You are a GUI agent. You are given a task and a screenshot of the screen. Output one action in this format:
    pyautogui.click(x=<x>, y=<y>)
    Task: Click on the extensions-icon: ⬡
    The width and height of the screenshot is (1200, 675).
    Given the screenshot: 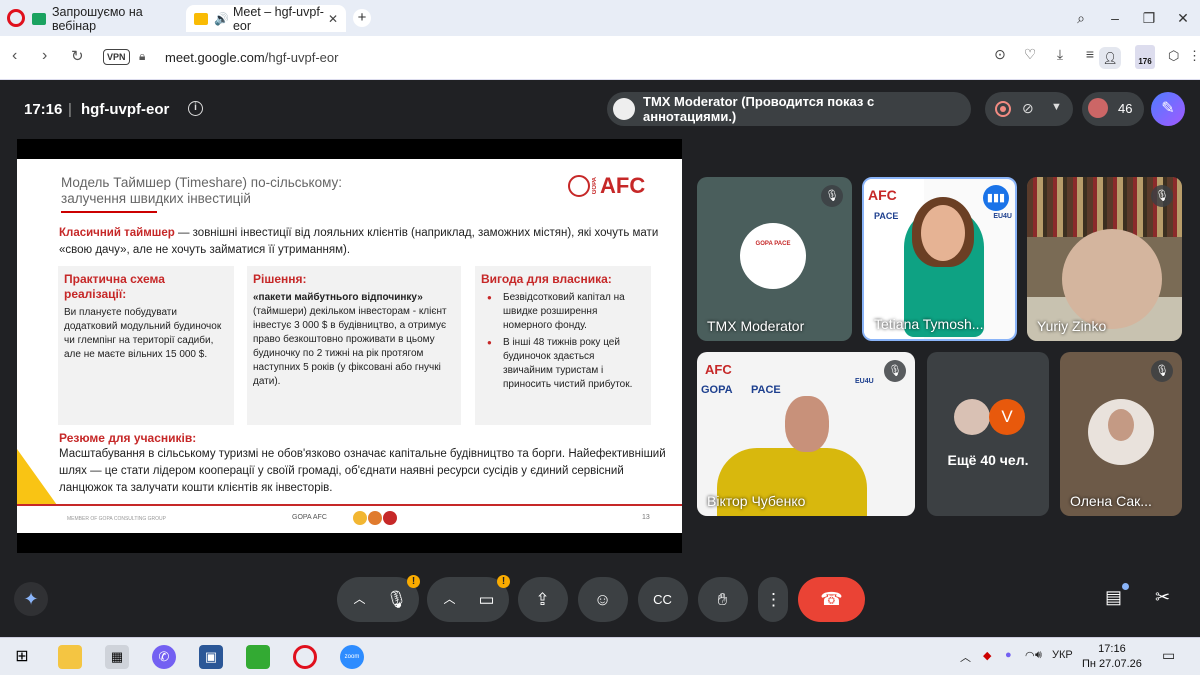 What is the action you would take?
    pyautogui.click(x=1173, y=56)
    